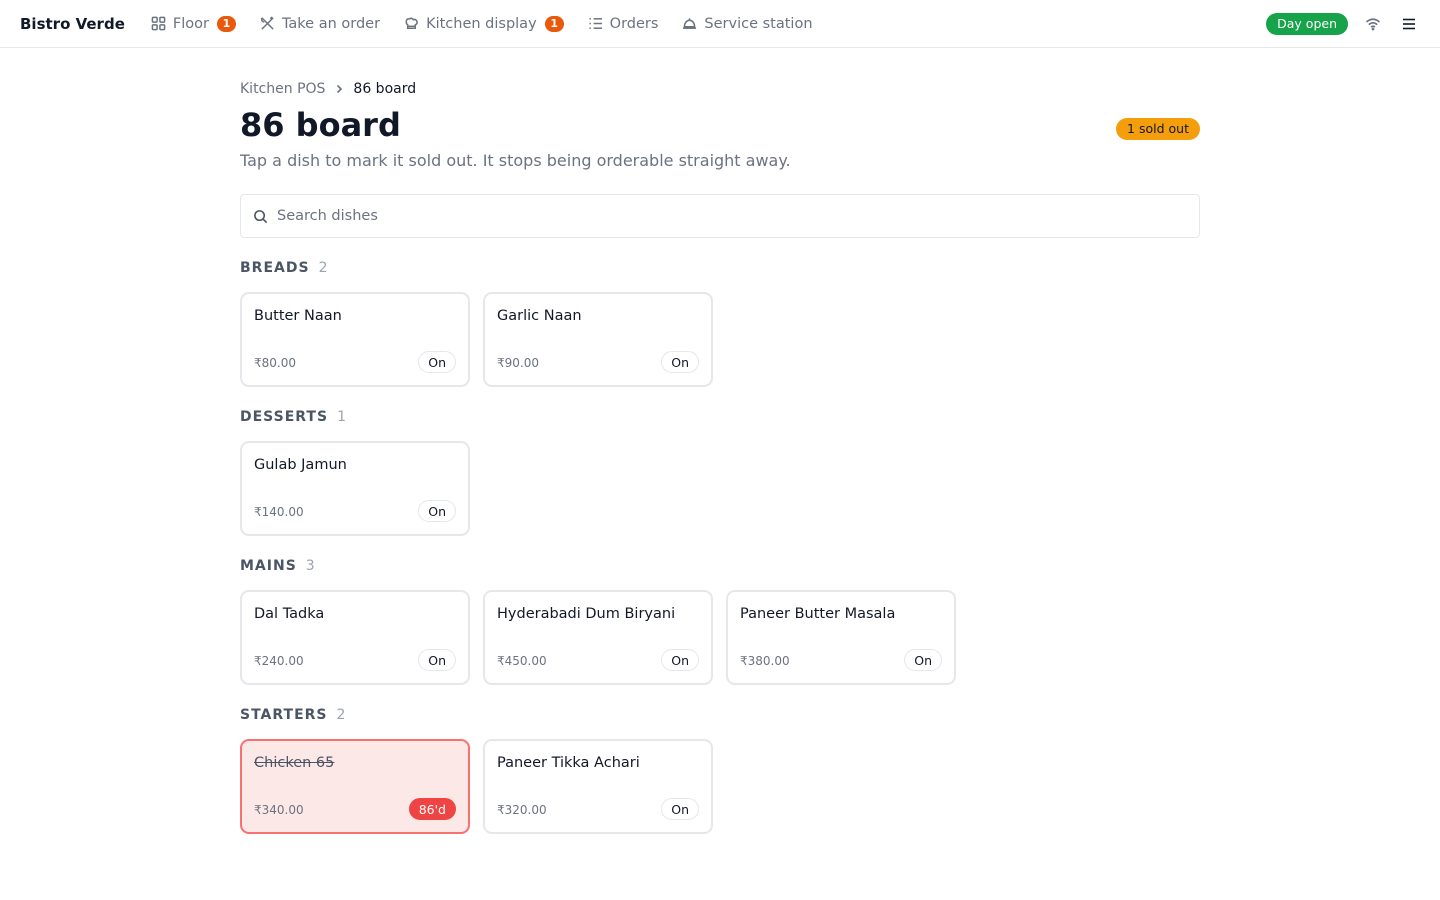 This screenshot has height=900, width=1440. What do you see at coordinates (331, 23) in the screenshot?
I see `nav-item-label: Take an order` at bounding box center [331, 23].